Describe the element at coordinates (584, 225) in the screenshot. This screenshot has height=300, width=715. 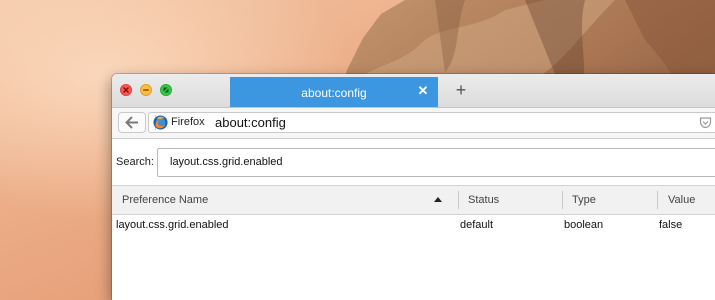
I see `cell-type: boolean` at that location.